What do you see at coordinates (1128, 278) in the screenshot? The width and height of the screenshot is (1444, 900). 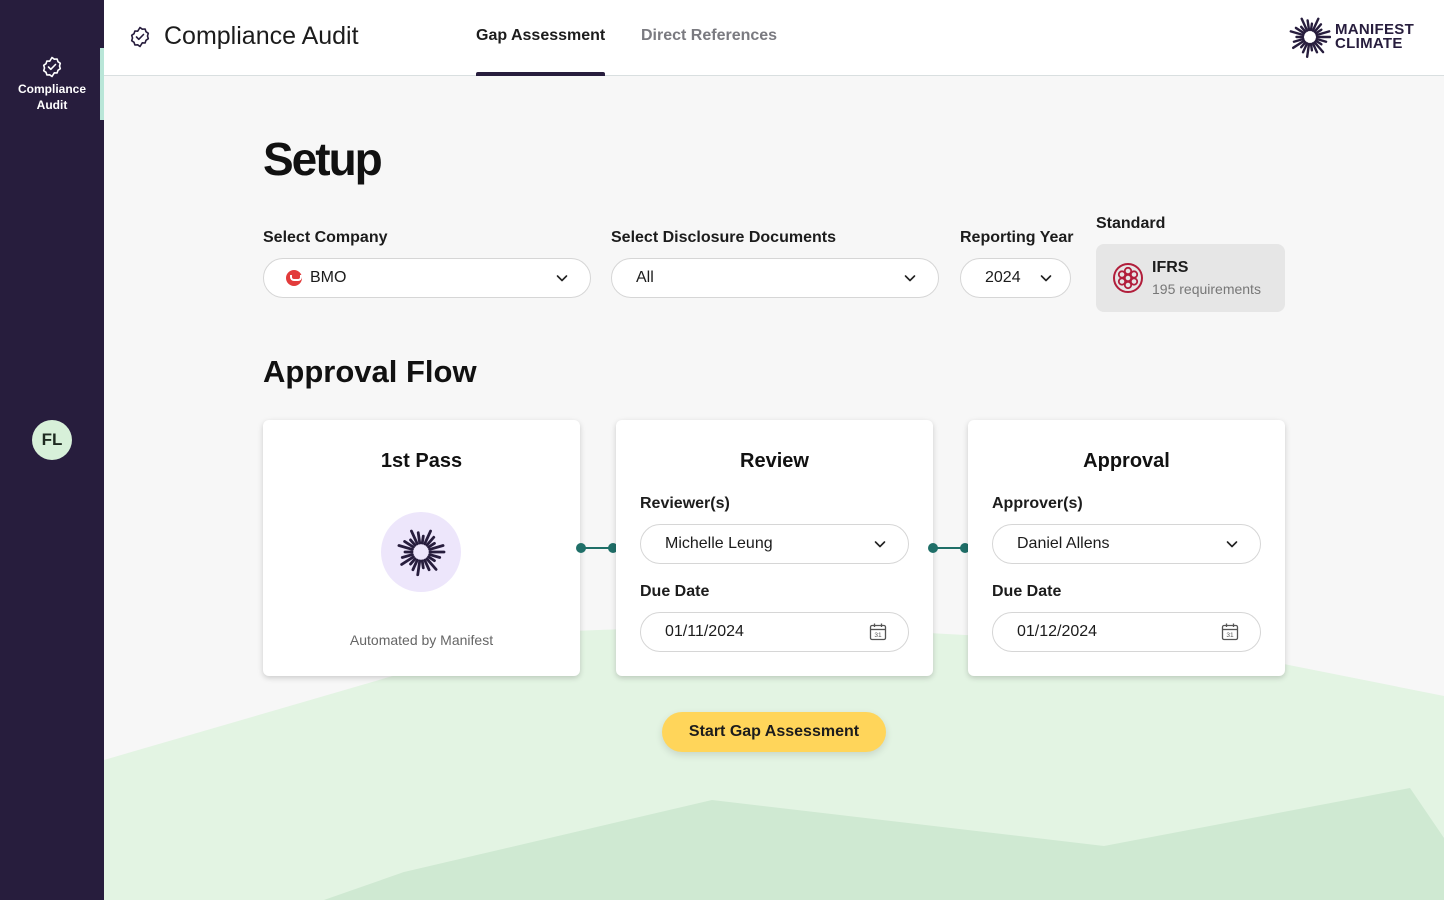 I see `ifrs-logo-icon` at bounding box center [1128, 278].